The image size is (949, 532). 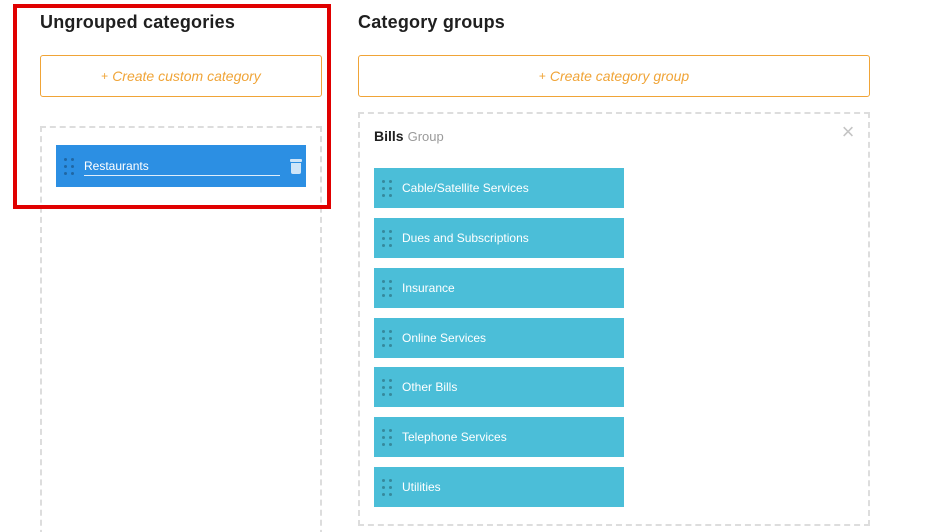 What do you see at coordinates (499, 288) in the screenshot?
I see `category-item: Insurance` at bounding box center [499, 288].